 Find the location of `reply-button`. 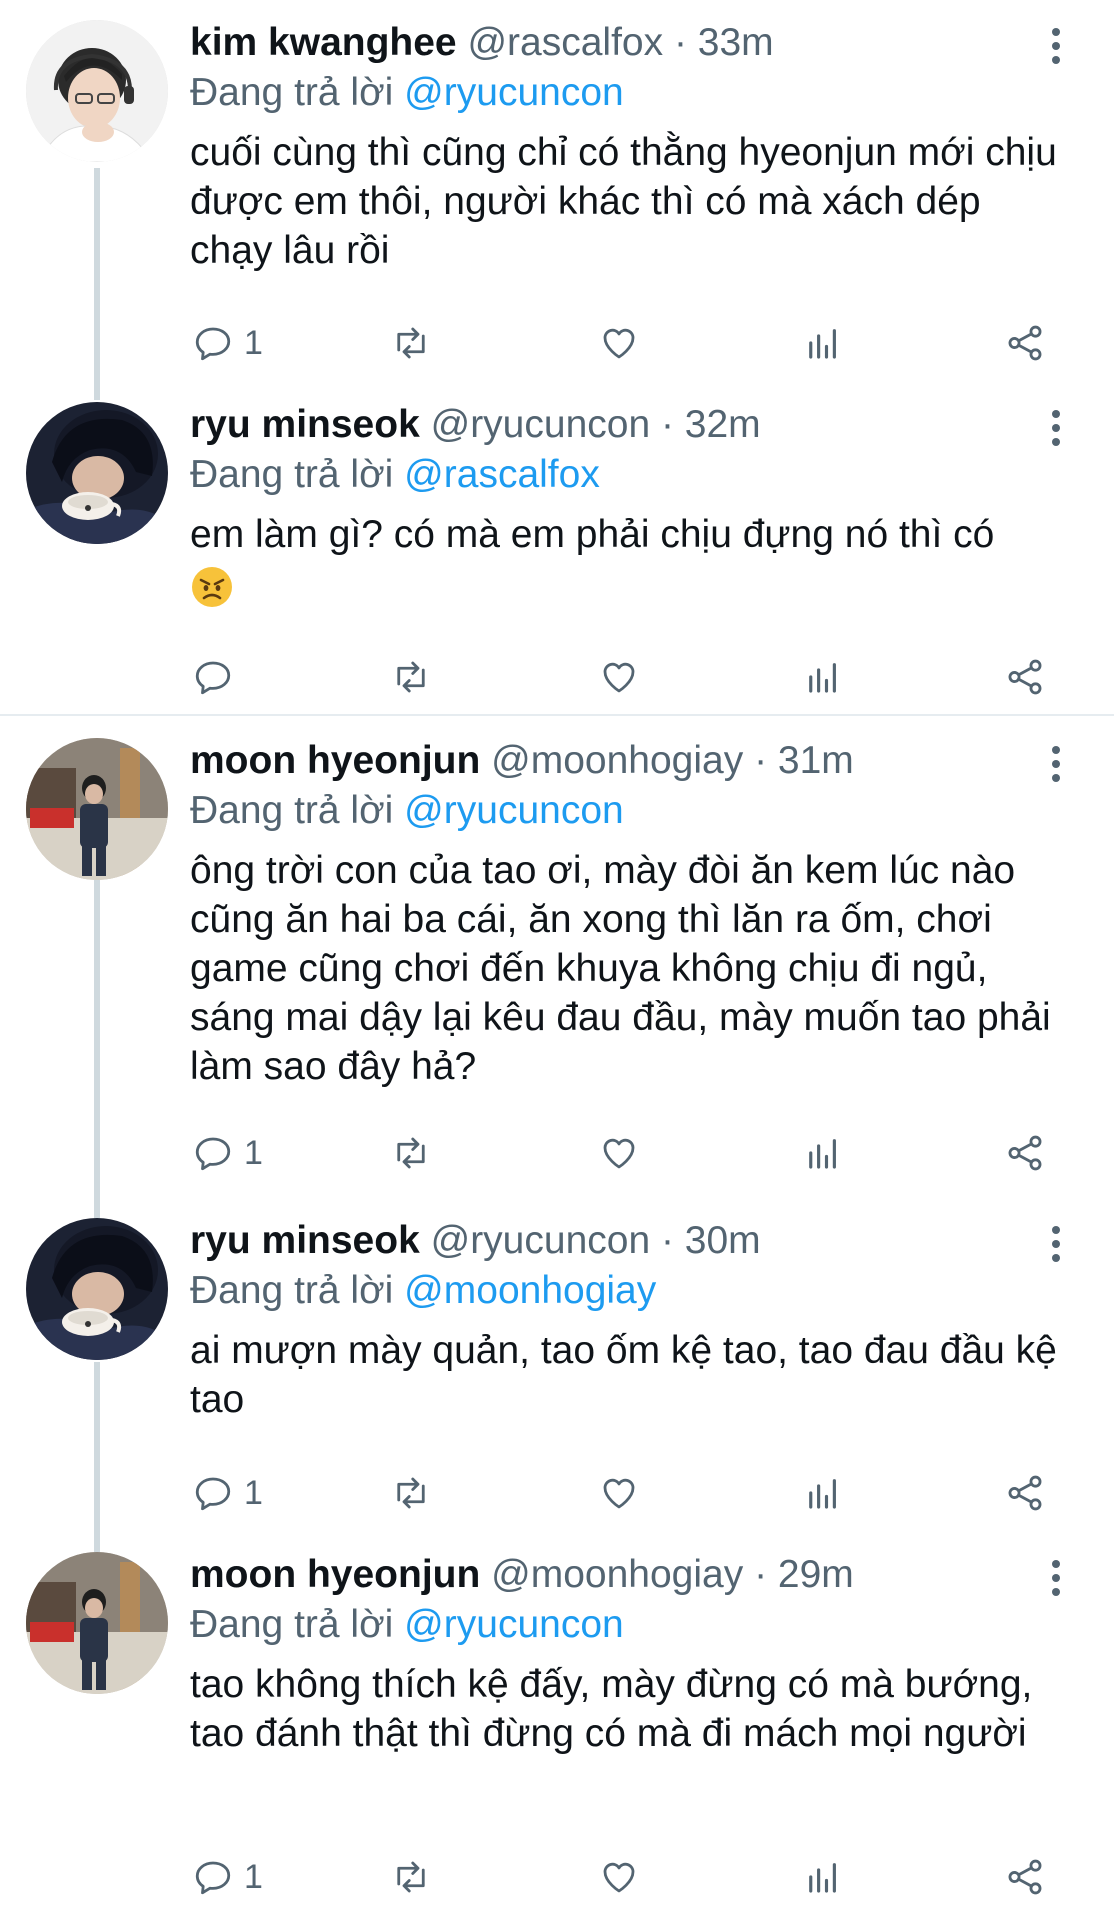

reply-button is located at coordinates (218, 677).